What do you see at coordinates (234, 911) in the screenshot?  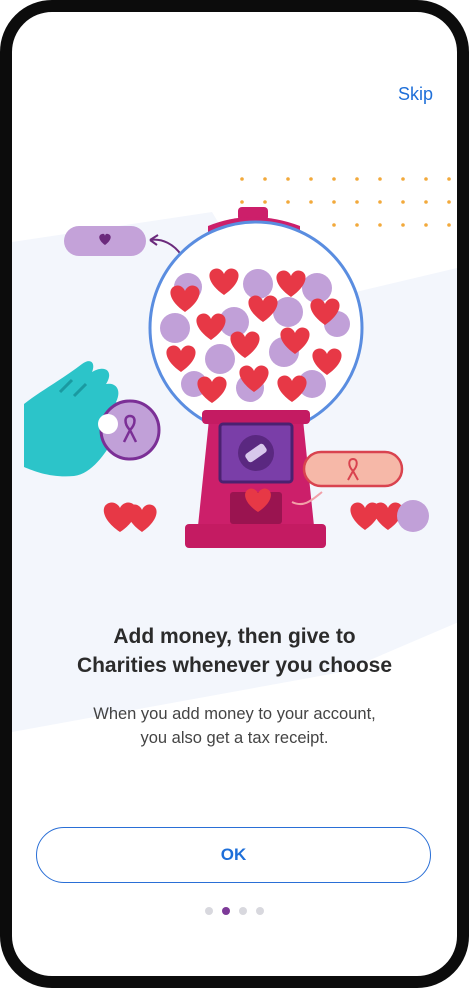 I see `page-indicator` at bounding box center [234, 911].